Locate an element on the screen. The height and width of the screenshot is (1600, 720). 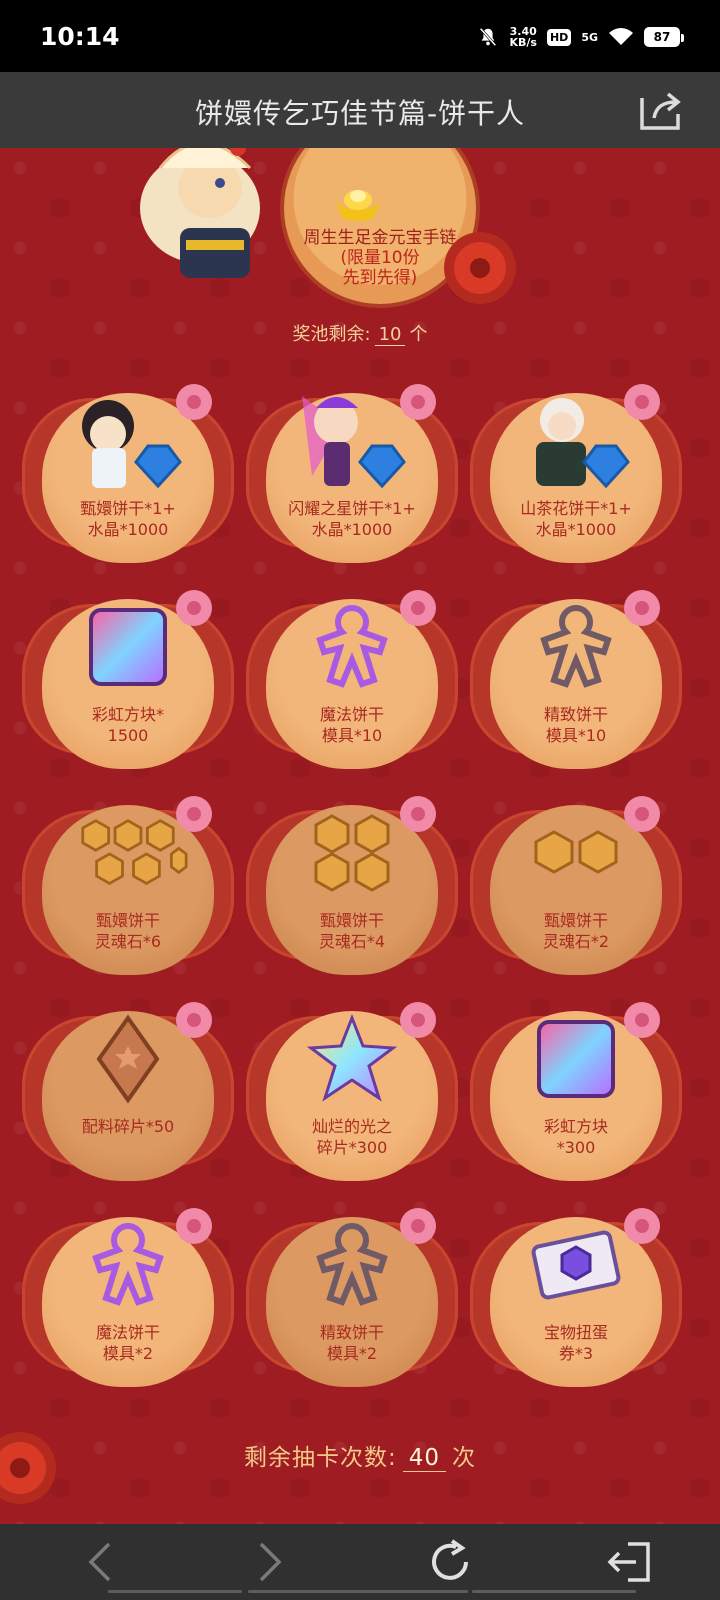
prize-card: 闪耀之星饼干*1+ 水晶*1000 is located at coordinates (352, 465).